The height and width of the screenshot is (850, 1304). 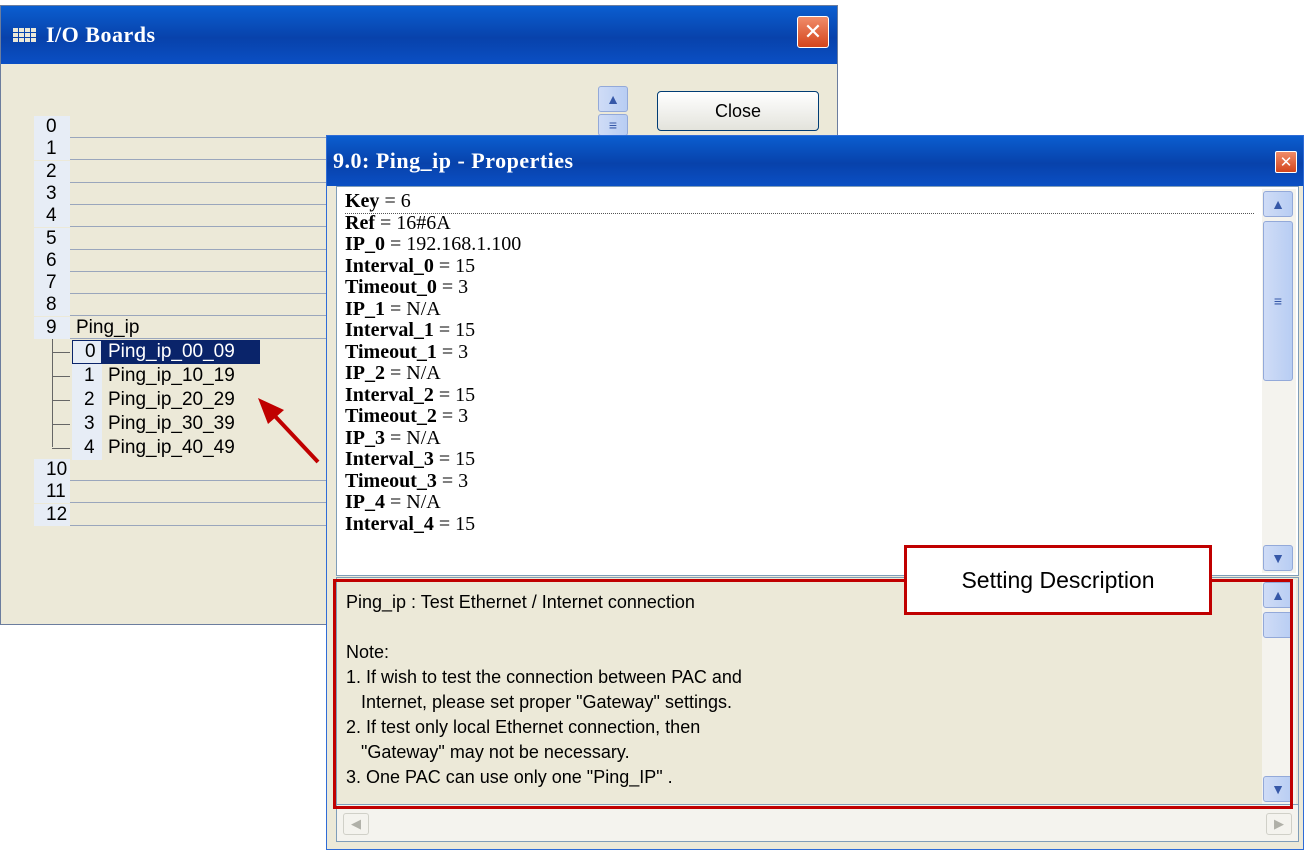 I want to click on property-row: IP_0 = 192.168.1.100, so click(x=800, y=244).